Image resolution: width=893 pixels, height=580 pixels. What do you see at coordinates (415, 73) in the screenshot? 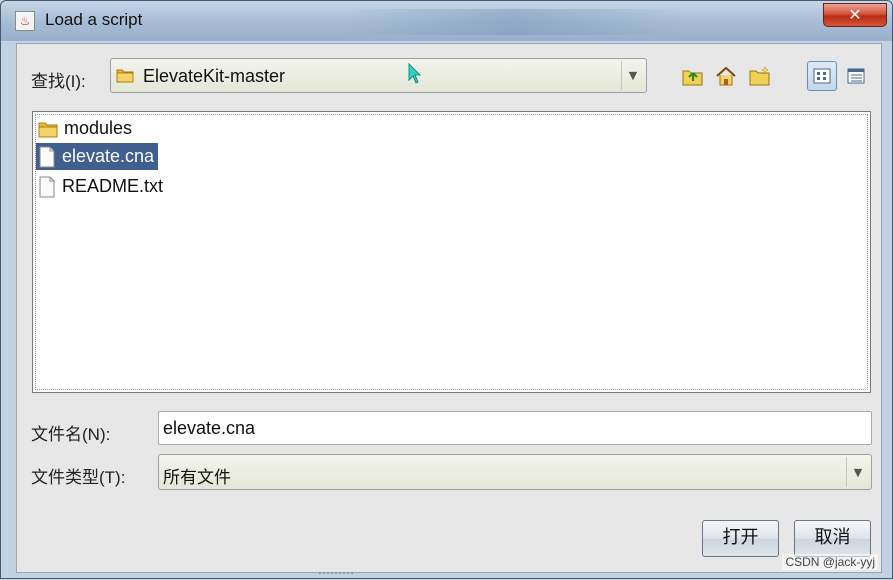
I see `mouse-cursor-icon` at bounding box center [415, 73].